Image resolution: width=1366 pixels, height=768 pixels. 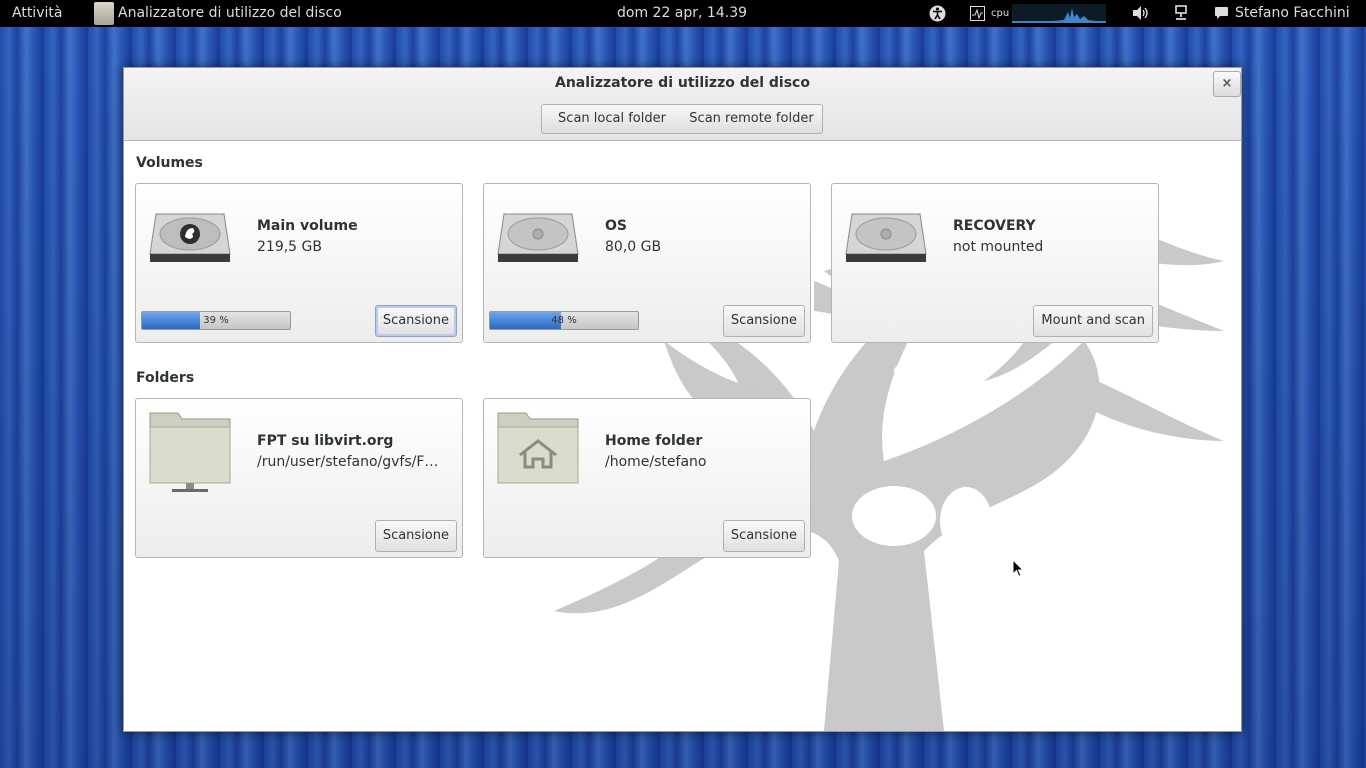 I want to click on cpu-label: cpu, so click(x=1000, y=13).